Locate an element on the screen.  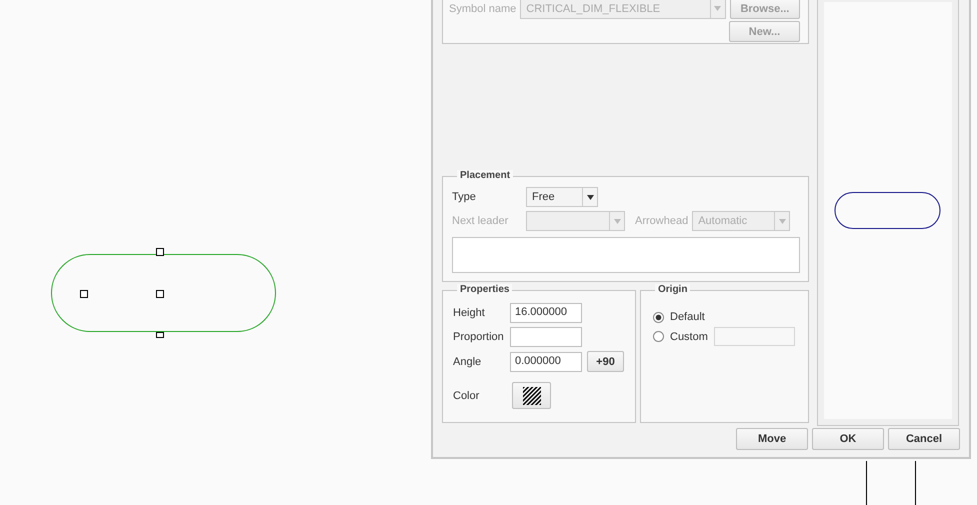
next-leader-label: Next leader is located at coordinates (481, 221).